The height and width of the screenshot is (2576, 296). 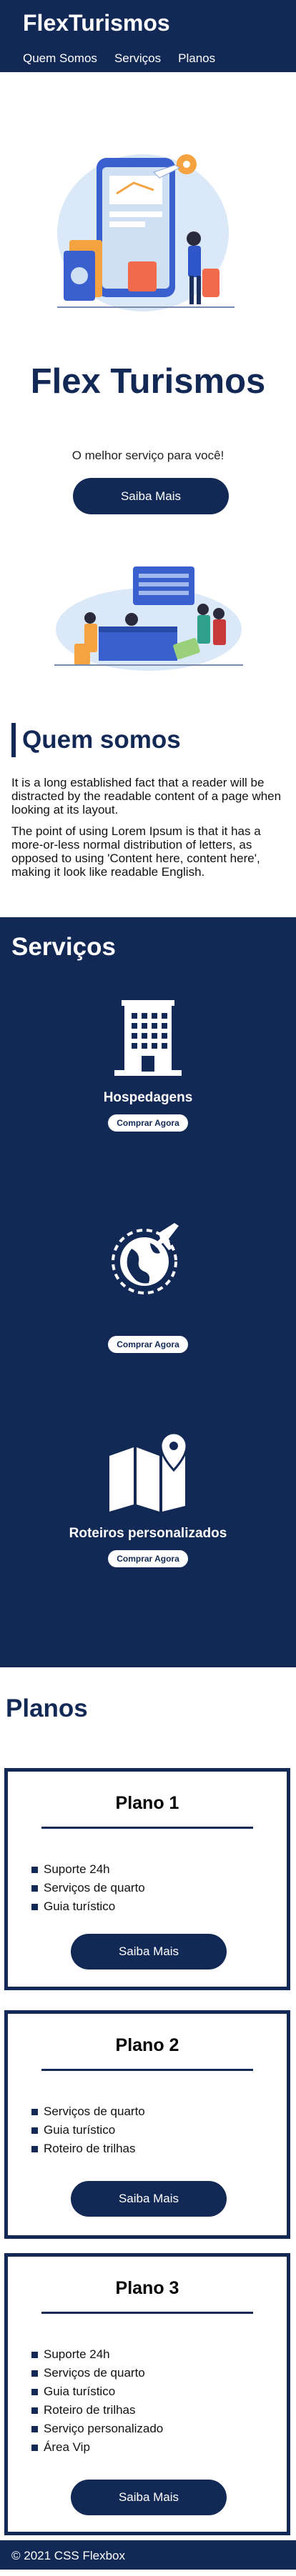 What do you see at coordinates (148, 23) in the screenshot?
I see `site-logo: FlexTurismos` at bounding box center [148, 23].